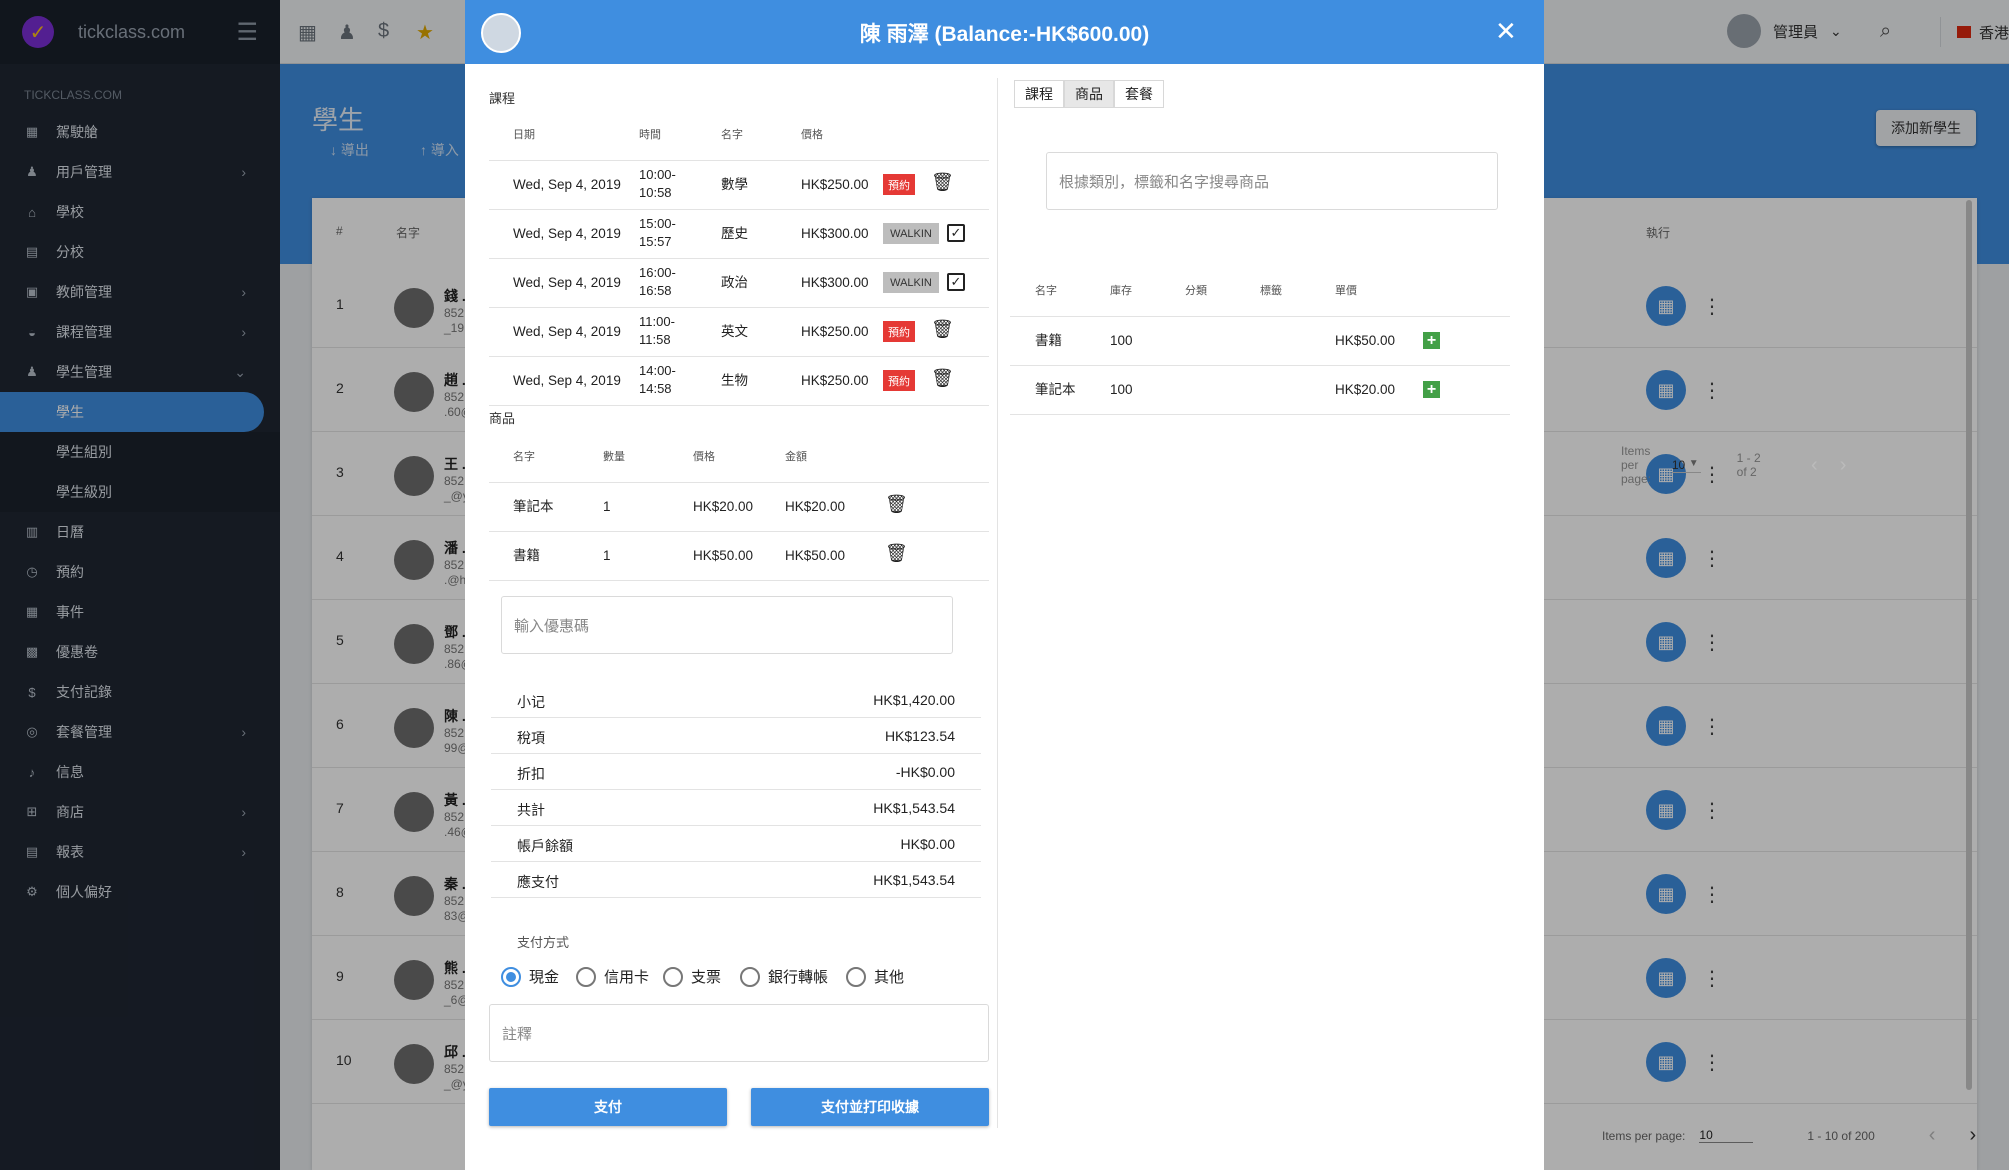 This screenshot has height=1170, width=2009. What do you see at coordinates (706, 977) in the screenshot?
I see `payment-option-label: 支票` at bounding box center [706, 977].